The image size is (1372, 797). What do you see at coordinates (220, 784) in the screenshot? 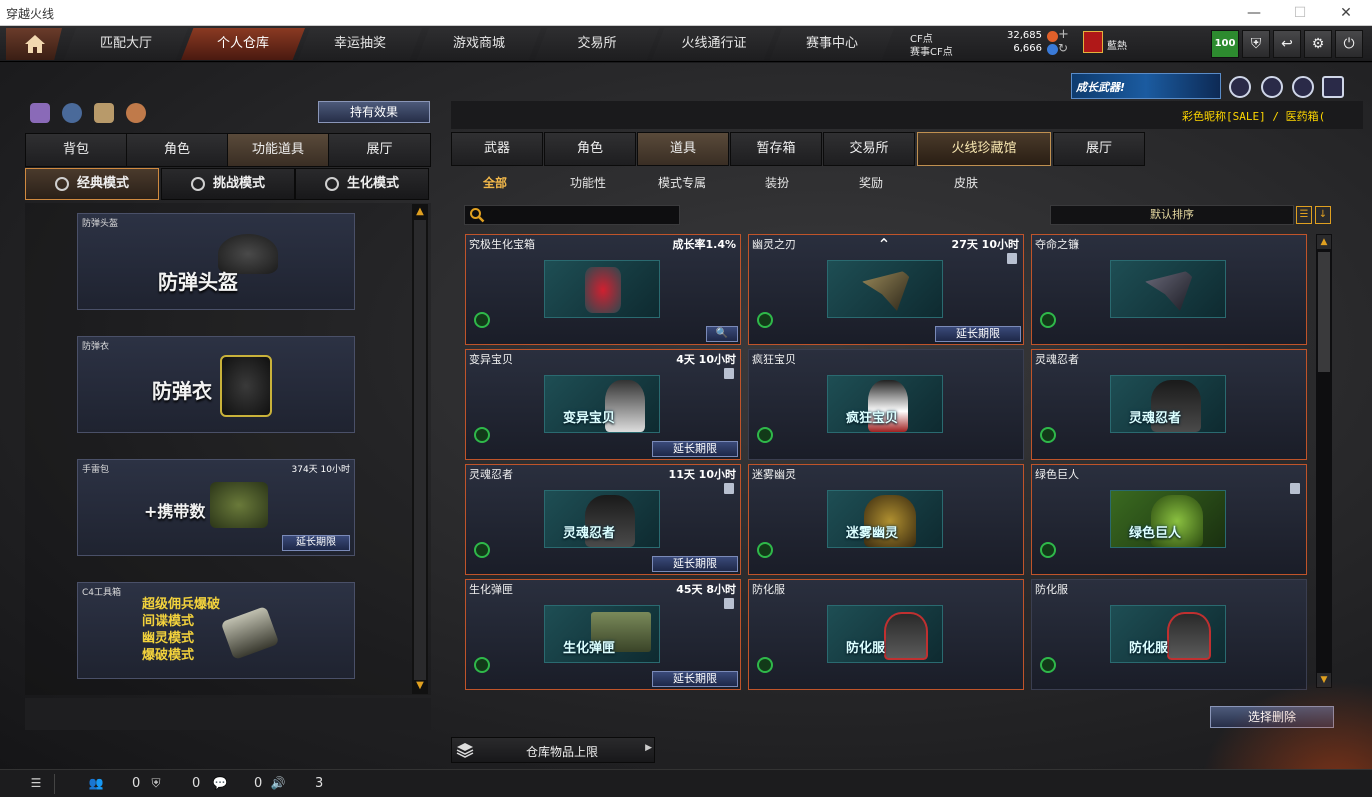
I see `chat-icon: 💬` at bounding box center [220, 784].